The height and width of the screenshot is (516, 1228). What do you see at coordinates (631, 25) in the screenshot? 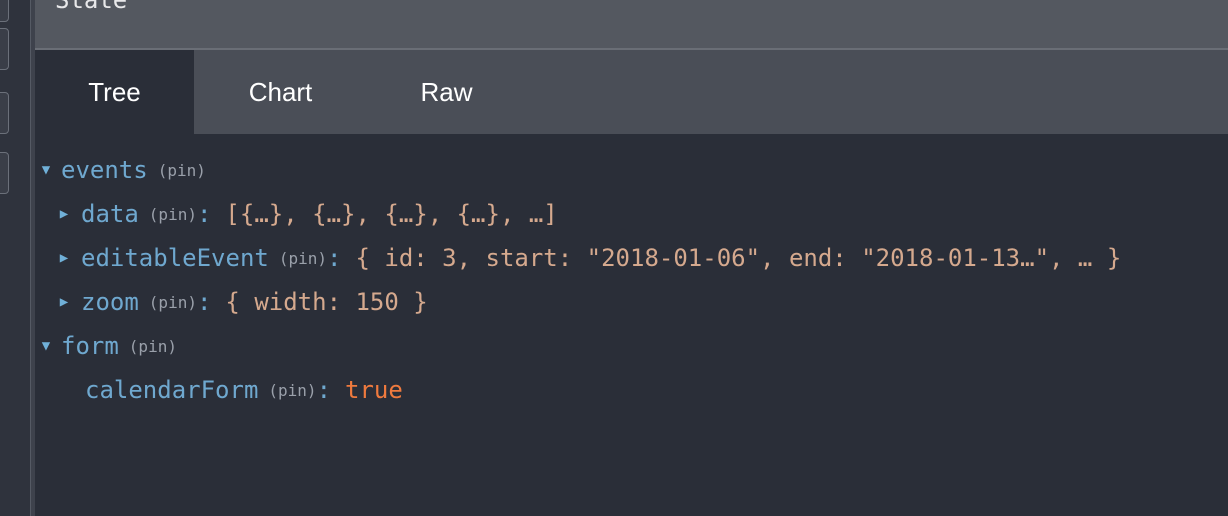
I see `panel-header: State` at bounding box center [631, 25].